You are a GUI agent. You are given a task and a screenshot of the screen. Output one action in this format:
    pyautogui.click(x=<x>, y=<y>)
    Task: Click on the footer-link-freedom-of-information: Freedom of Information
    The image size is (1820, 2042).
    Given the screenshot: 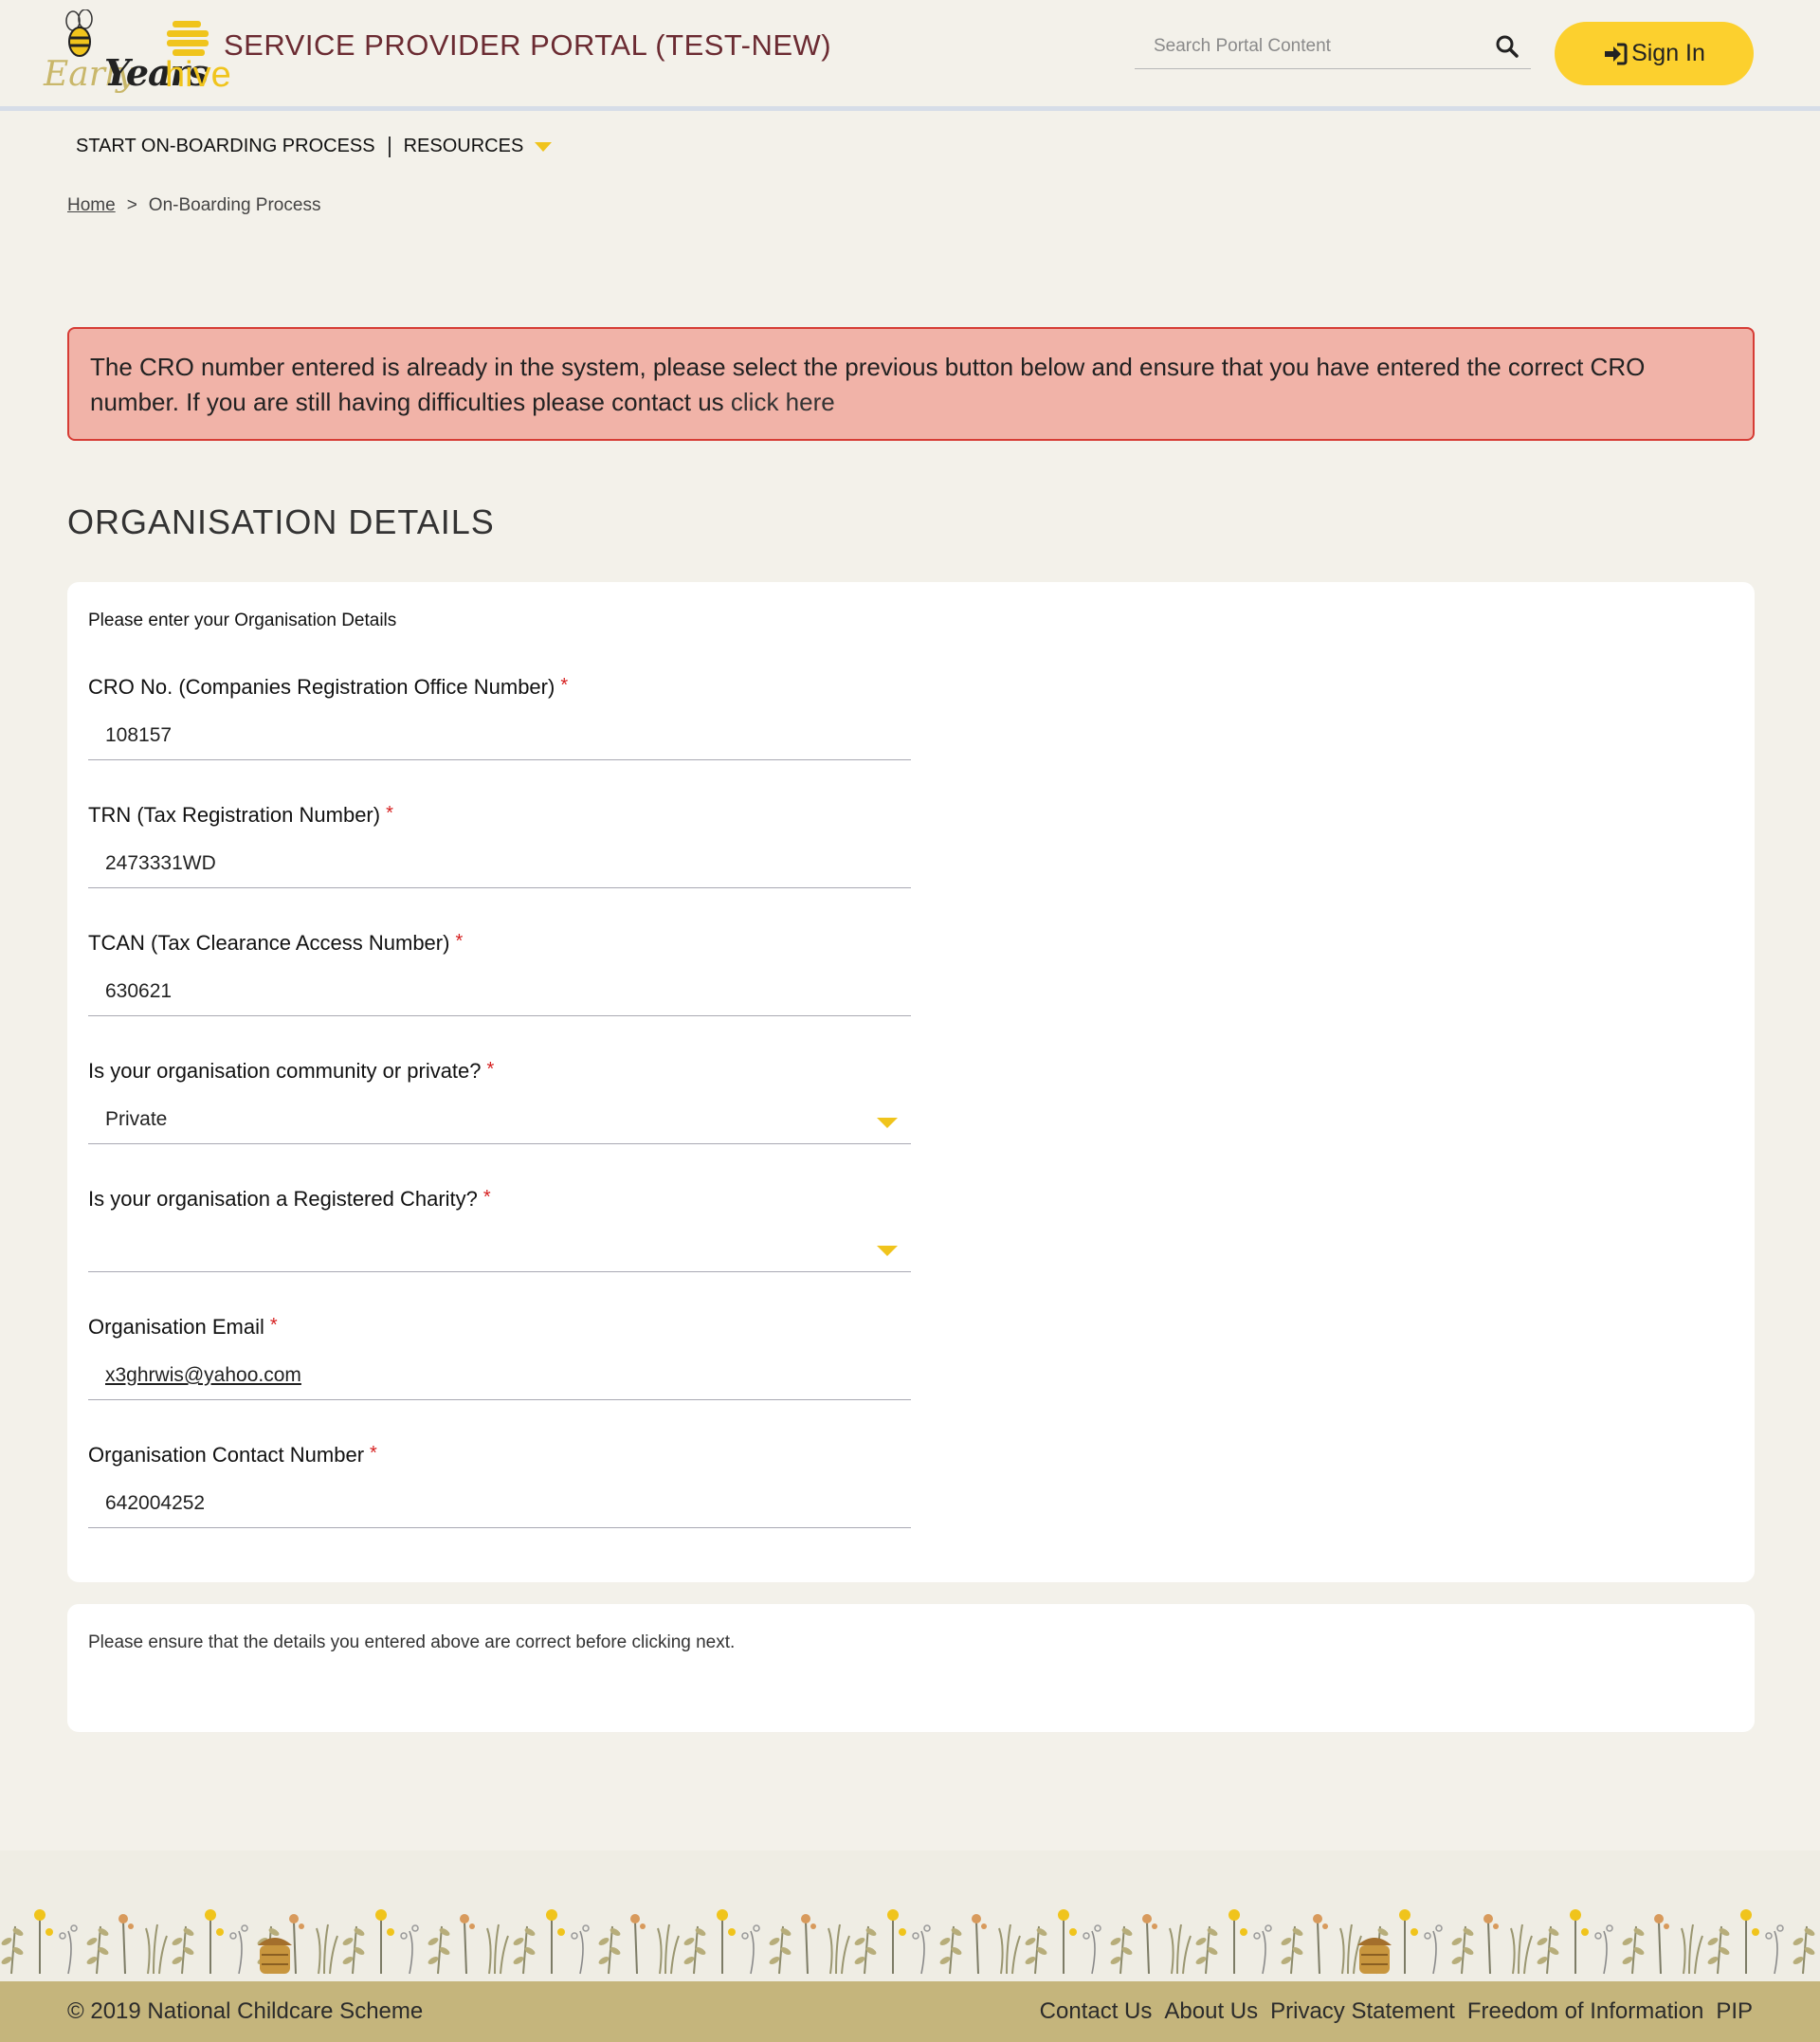 What is the action you would take?
    pyautogui.click(x=1585, y=2011)
    